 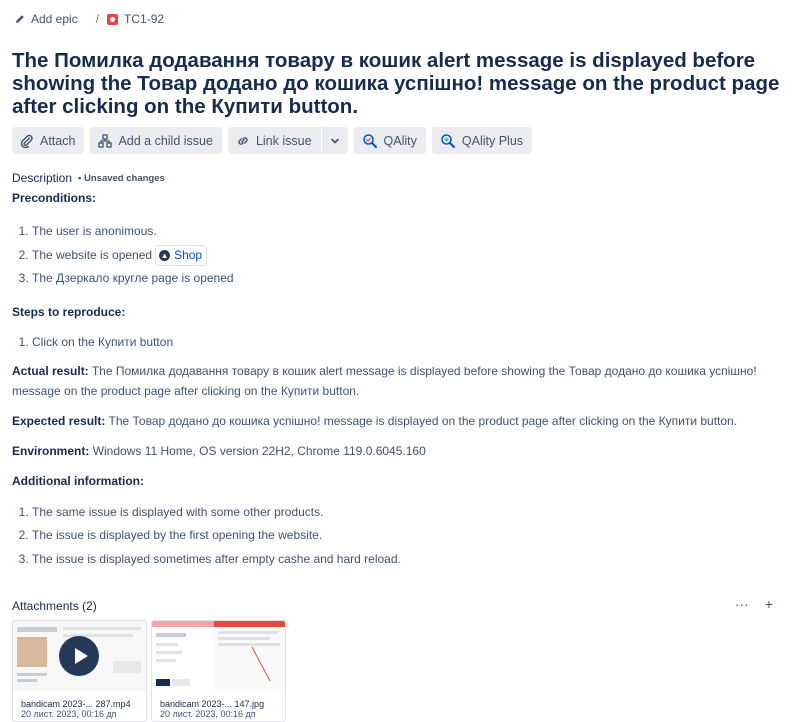 I want to click on add-attachment-icon: +, so click(x=769, y=604).